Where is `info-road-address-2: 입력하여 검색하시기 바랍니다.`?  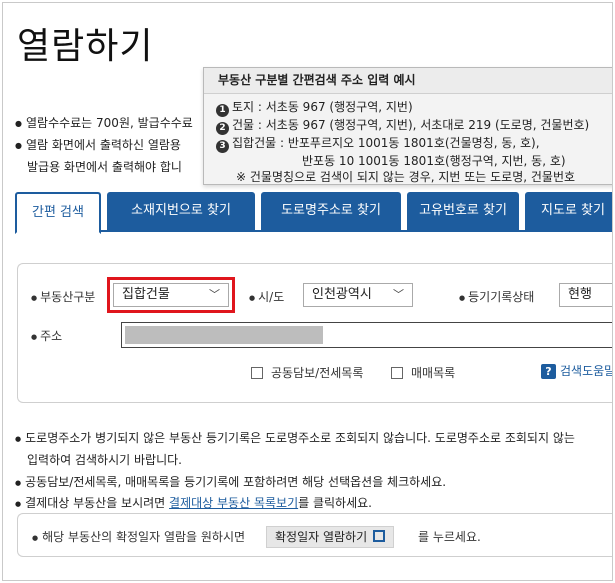
info-road-address-2: 입력하여 검색하시기 바랍니다. is located at coordinates (104, 460).